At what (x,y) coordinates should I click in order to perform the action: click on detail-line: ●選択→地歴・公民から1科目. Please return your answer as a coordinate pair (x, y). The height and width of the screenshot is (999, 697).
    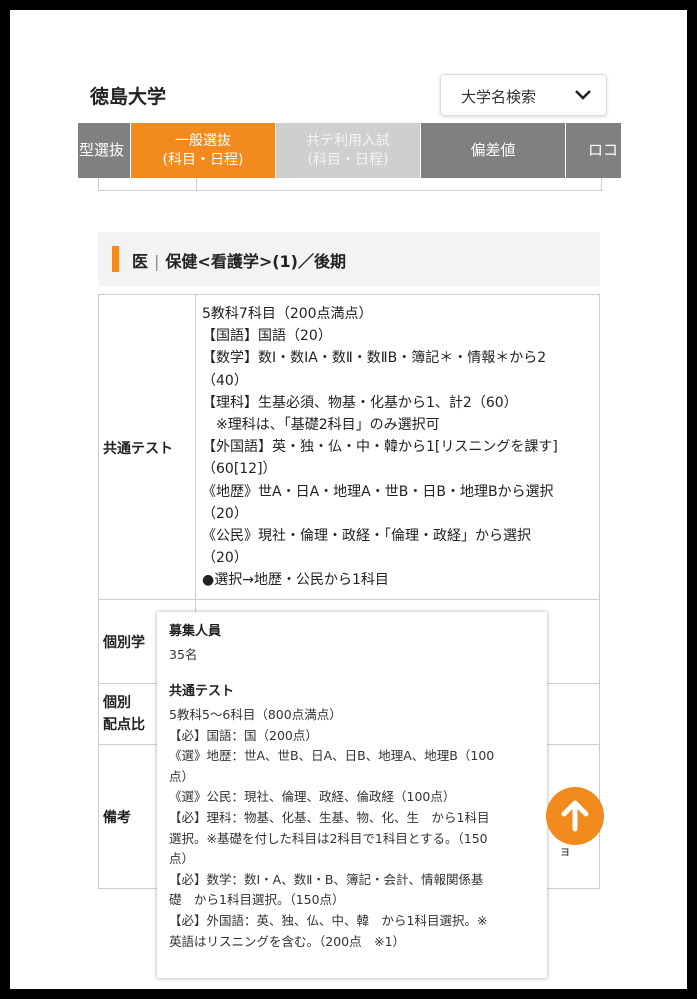
    Looking at the image, I should click on (295, 580).